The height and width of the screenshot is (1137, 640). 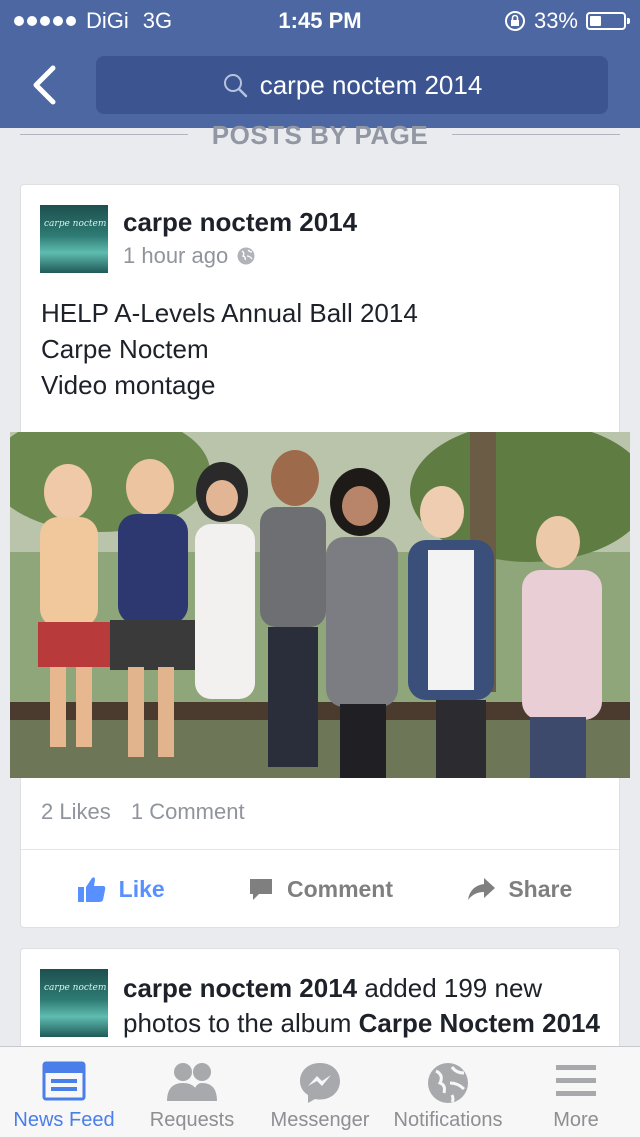 What do you see at coordinates (44, 85) in the screenshot?
I see `chevron-left-icon` at bounding box center [44, 85].